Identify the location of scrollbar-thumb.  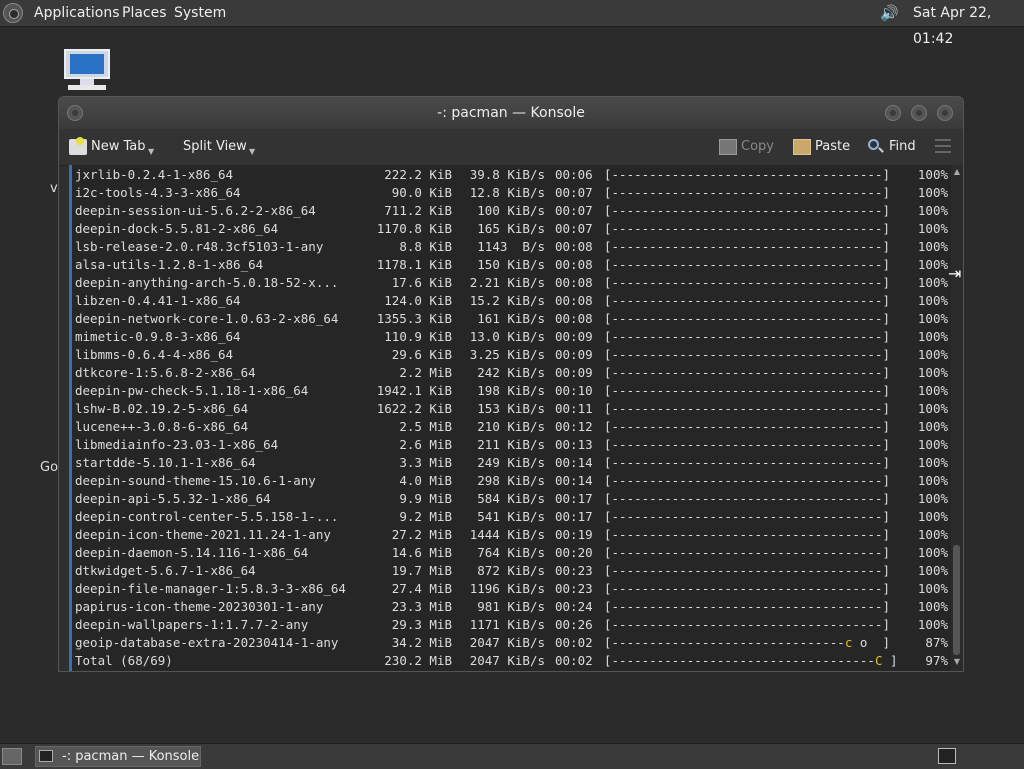
(956, 600).